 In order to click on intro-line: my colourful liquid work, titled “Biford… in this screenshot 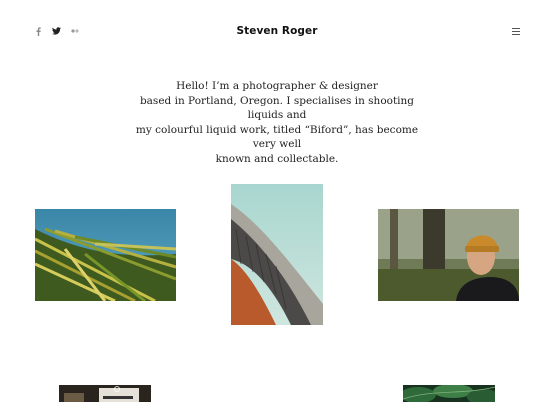, I will do `click(277, 137)`.